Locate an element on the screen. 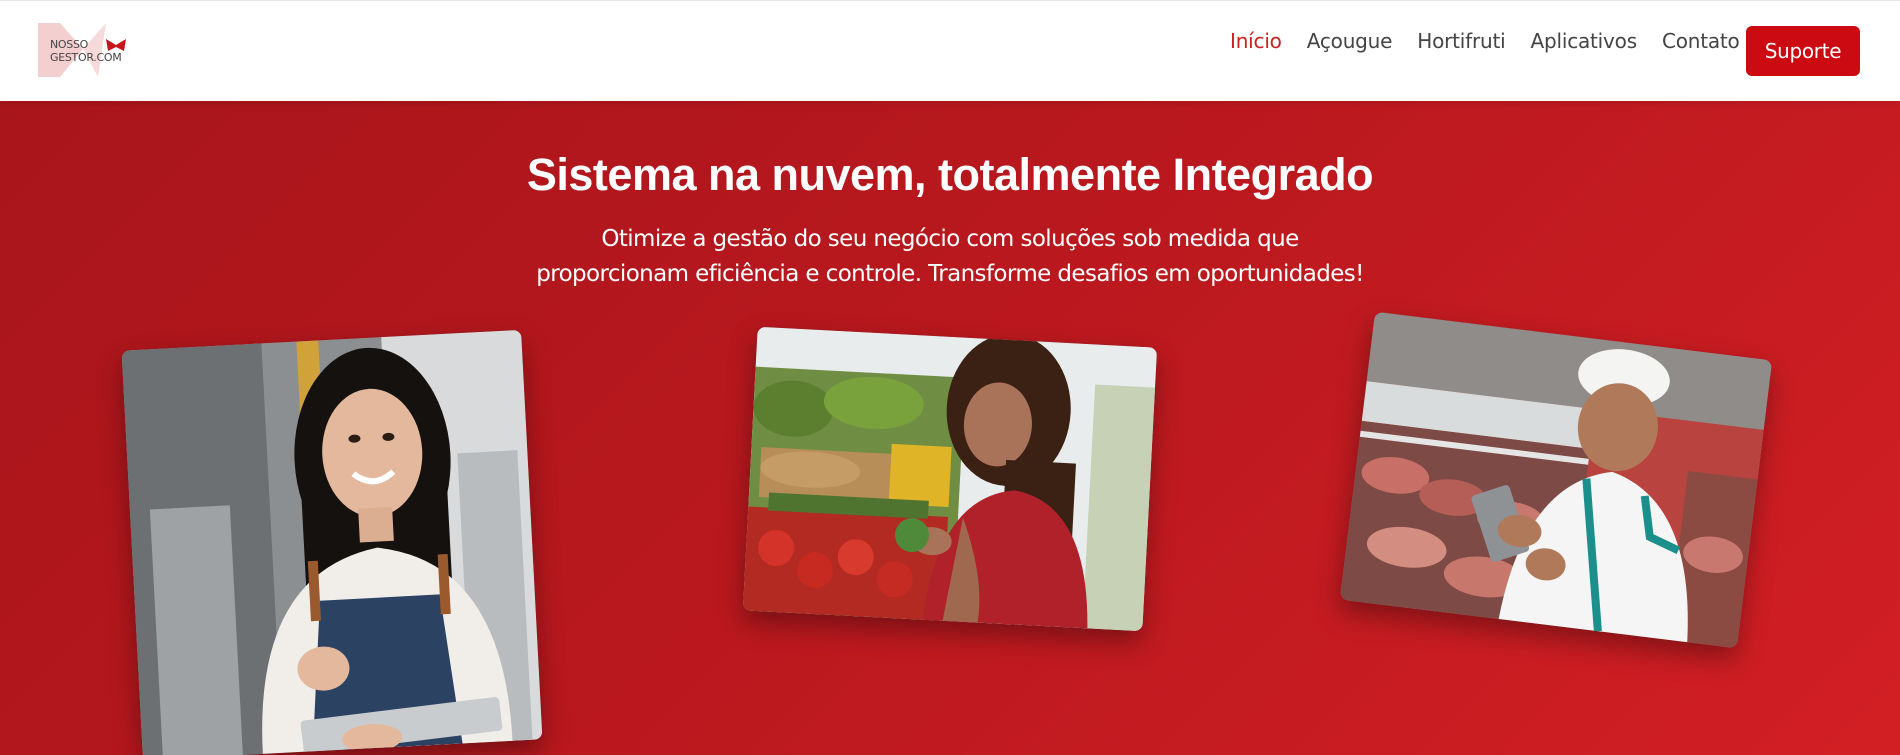 The height and width of the screenshot is (755, 1900). logo-line-1: NOSSO is located at coordinates (69, 44).